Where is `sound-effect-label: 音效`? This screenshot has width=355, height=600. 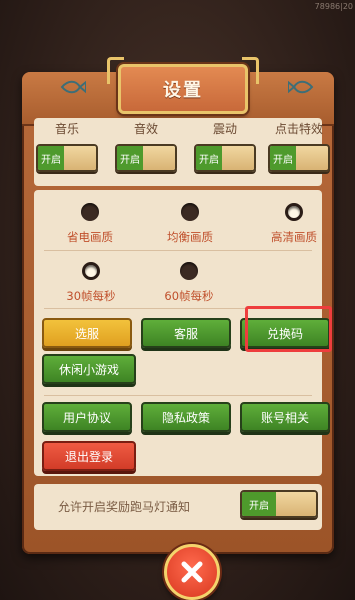
sound-effect-label: 音效 is located at coordinates (145, 129).